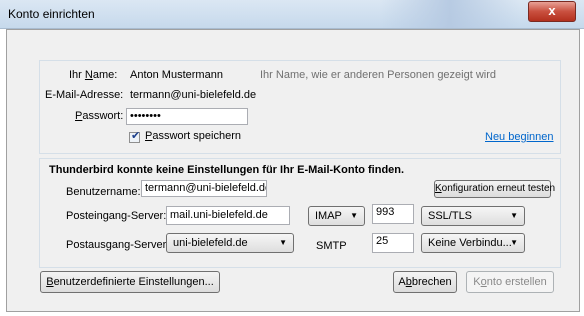 This screenshot has width=584, height=316. Describe the element at coordinates (204, 188) in the screenshot. I see `username-field: termann@uni-bielefeld.de` at that location.